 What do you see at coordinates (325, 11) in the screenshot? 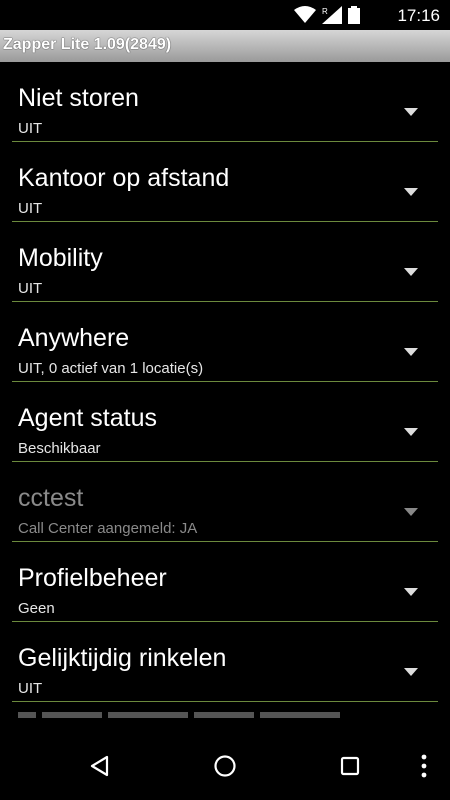
I see `svg-text: R` at bounding box center [325, 11].